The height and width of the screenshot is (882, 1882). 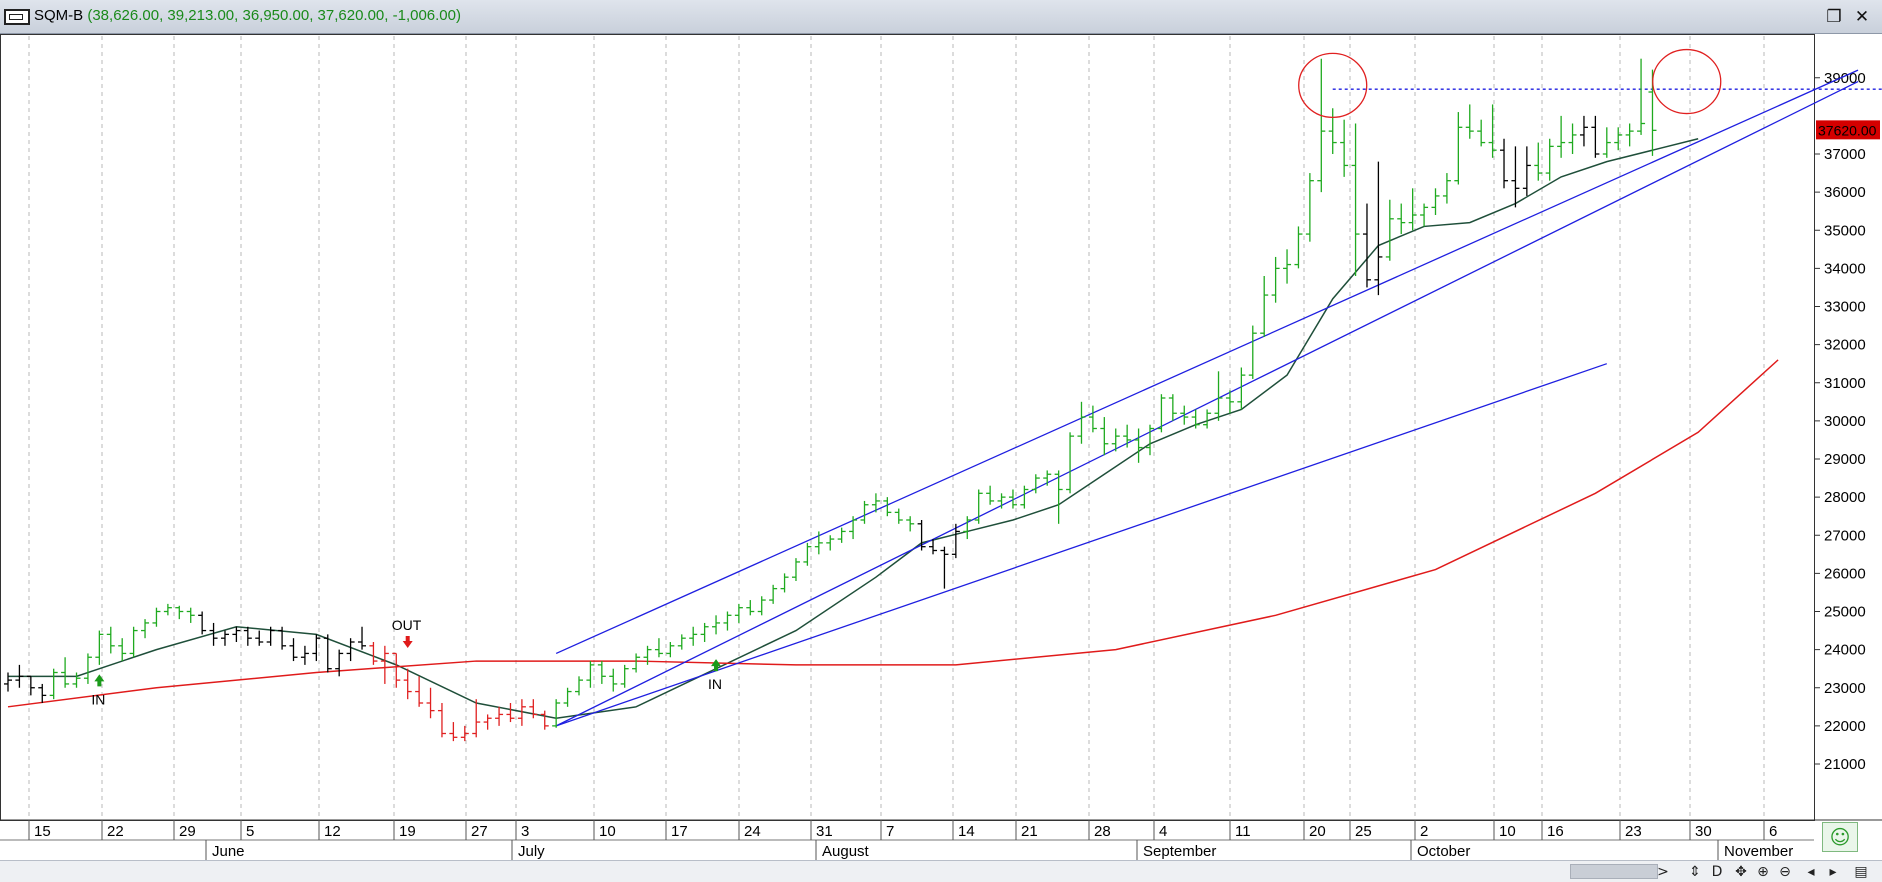 What do you see at coordinates (1845, 154) in the screenshot?
I see `y-tick-label: 37000` at bounding box center [1845, 154].